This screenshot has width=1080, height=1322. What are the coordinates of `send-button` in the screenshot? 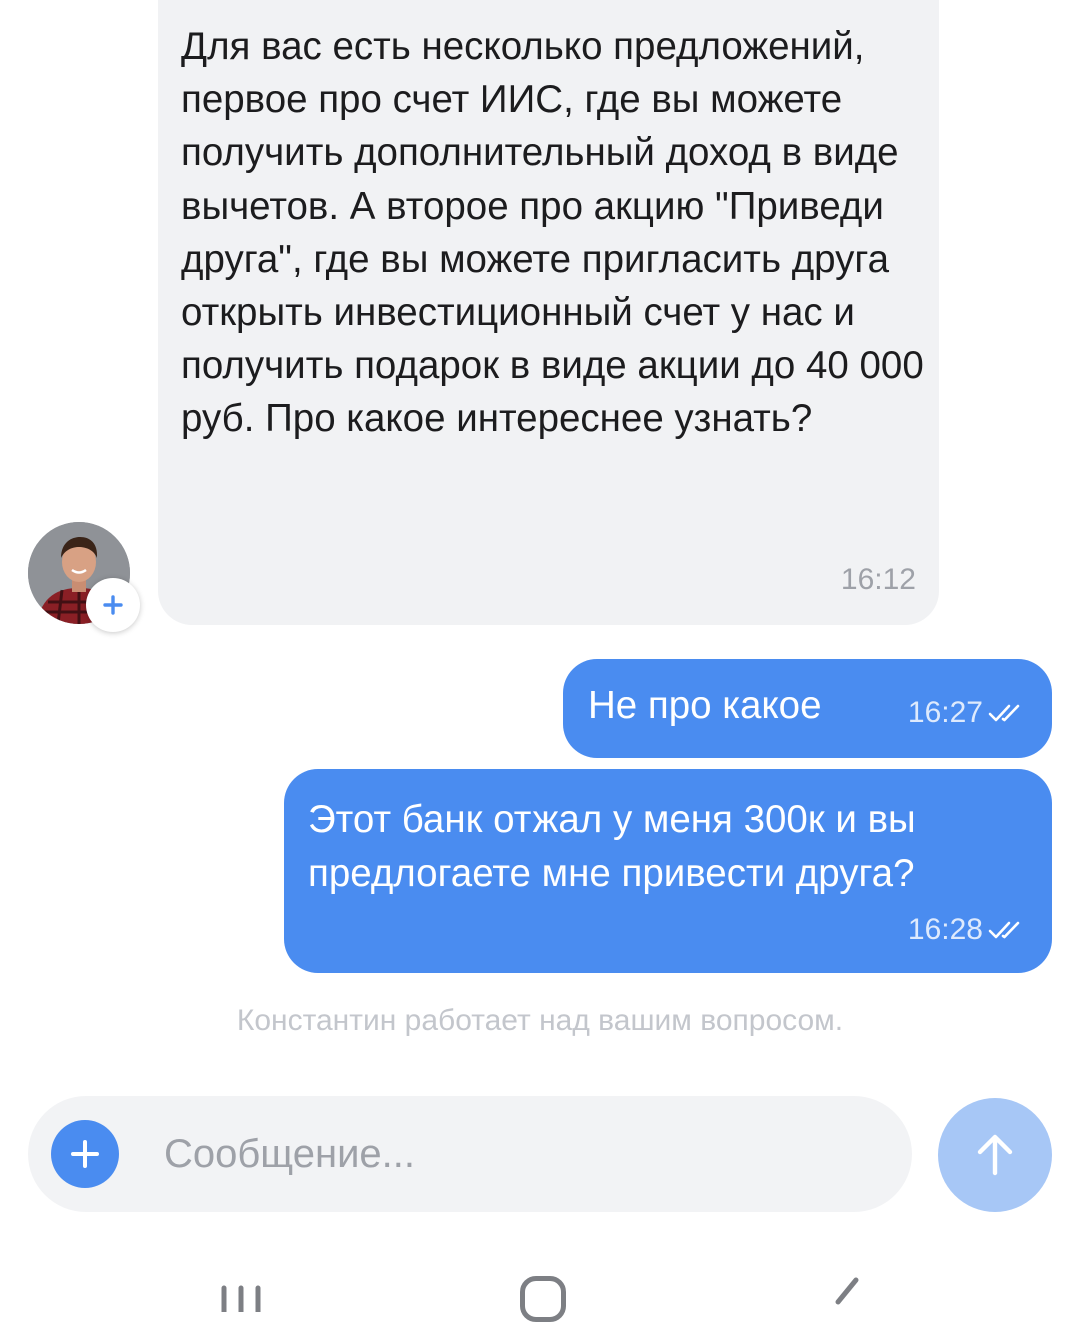 It's located at (995, 1155).